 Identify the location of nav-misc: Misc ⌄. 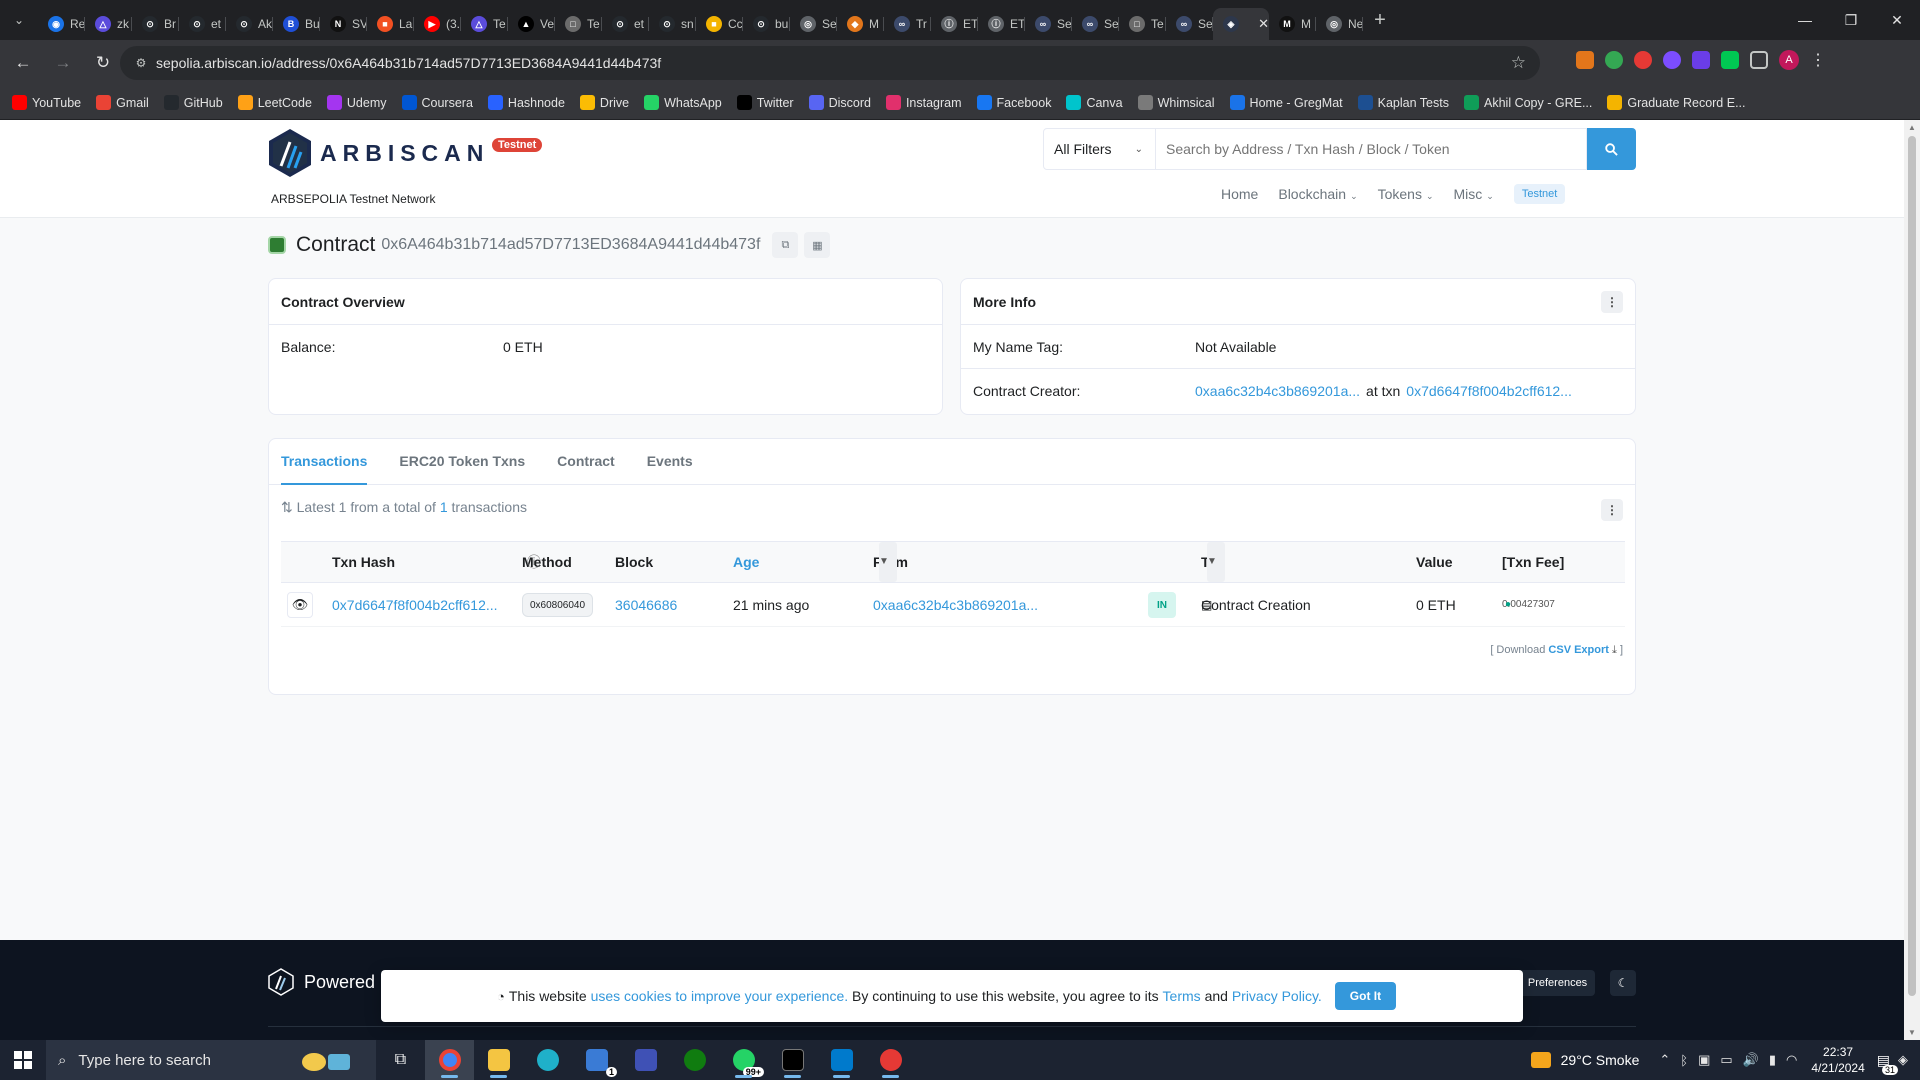
(1474, 194).